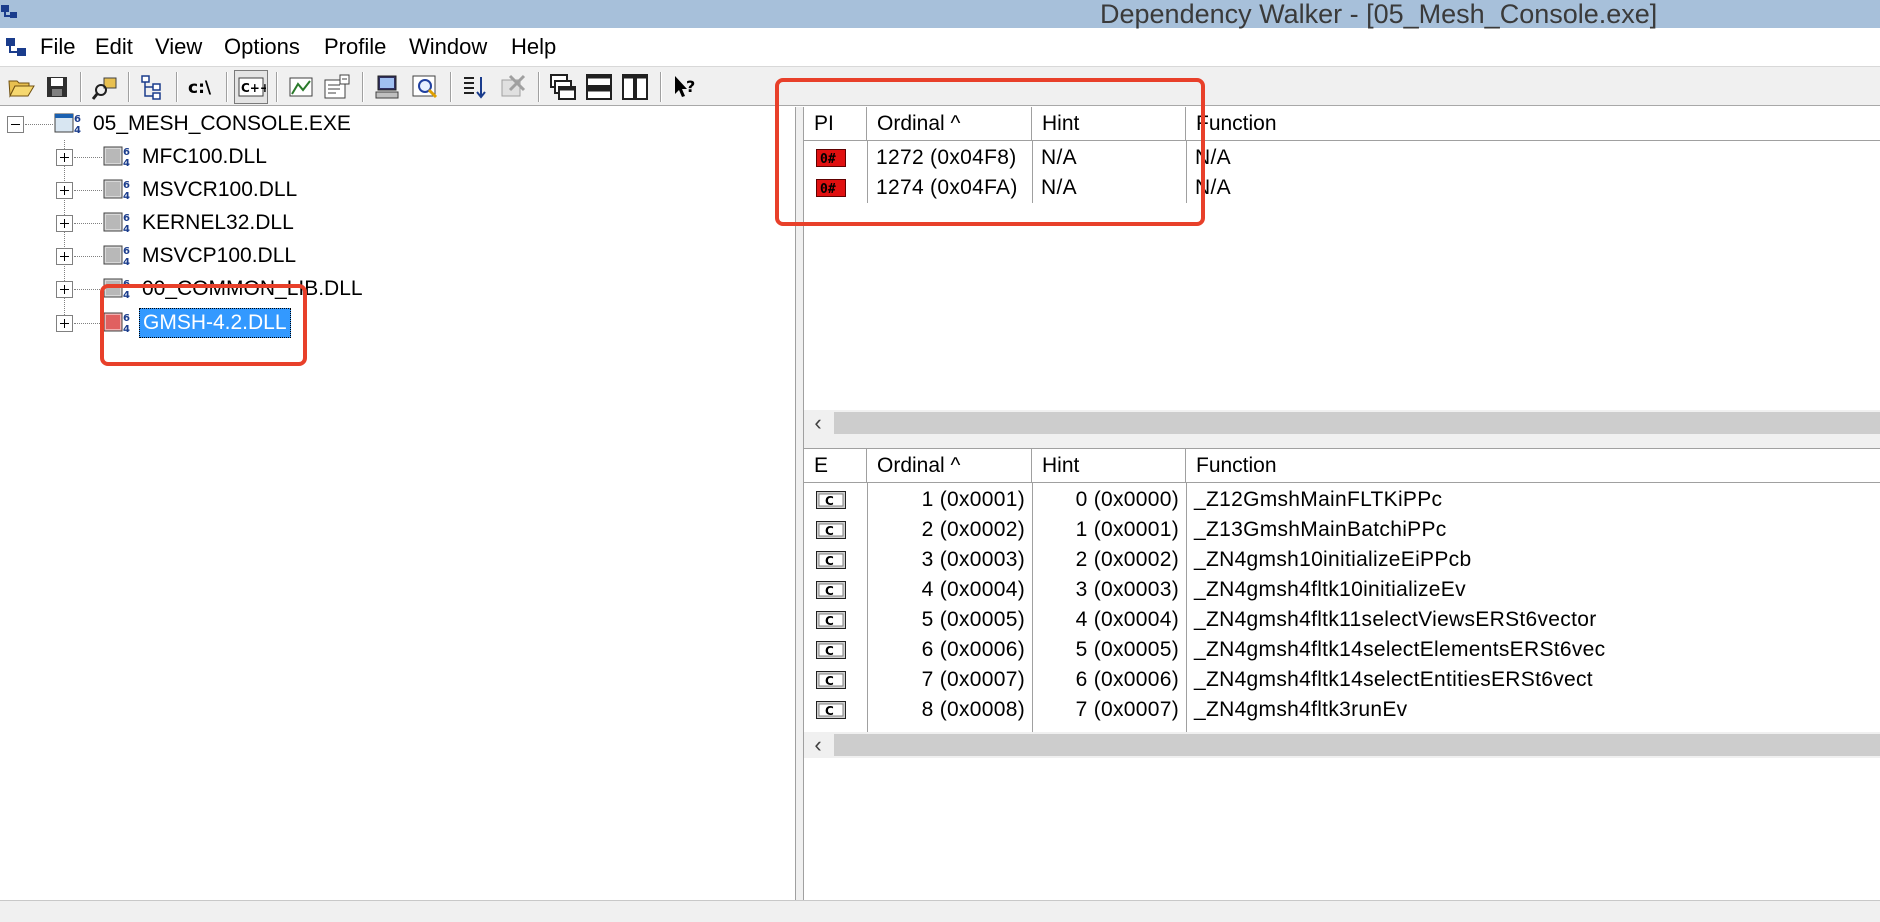  What do you see at coordinates (387, 87) in the screenshot?
I see `system-information-icon` at bounding box center [387, 87].